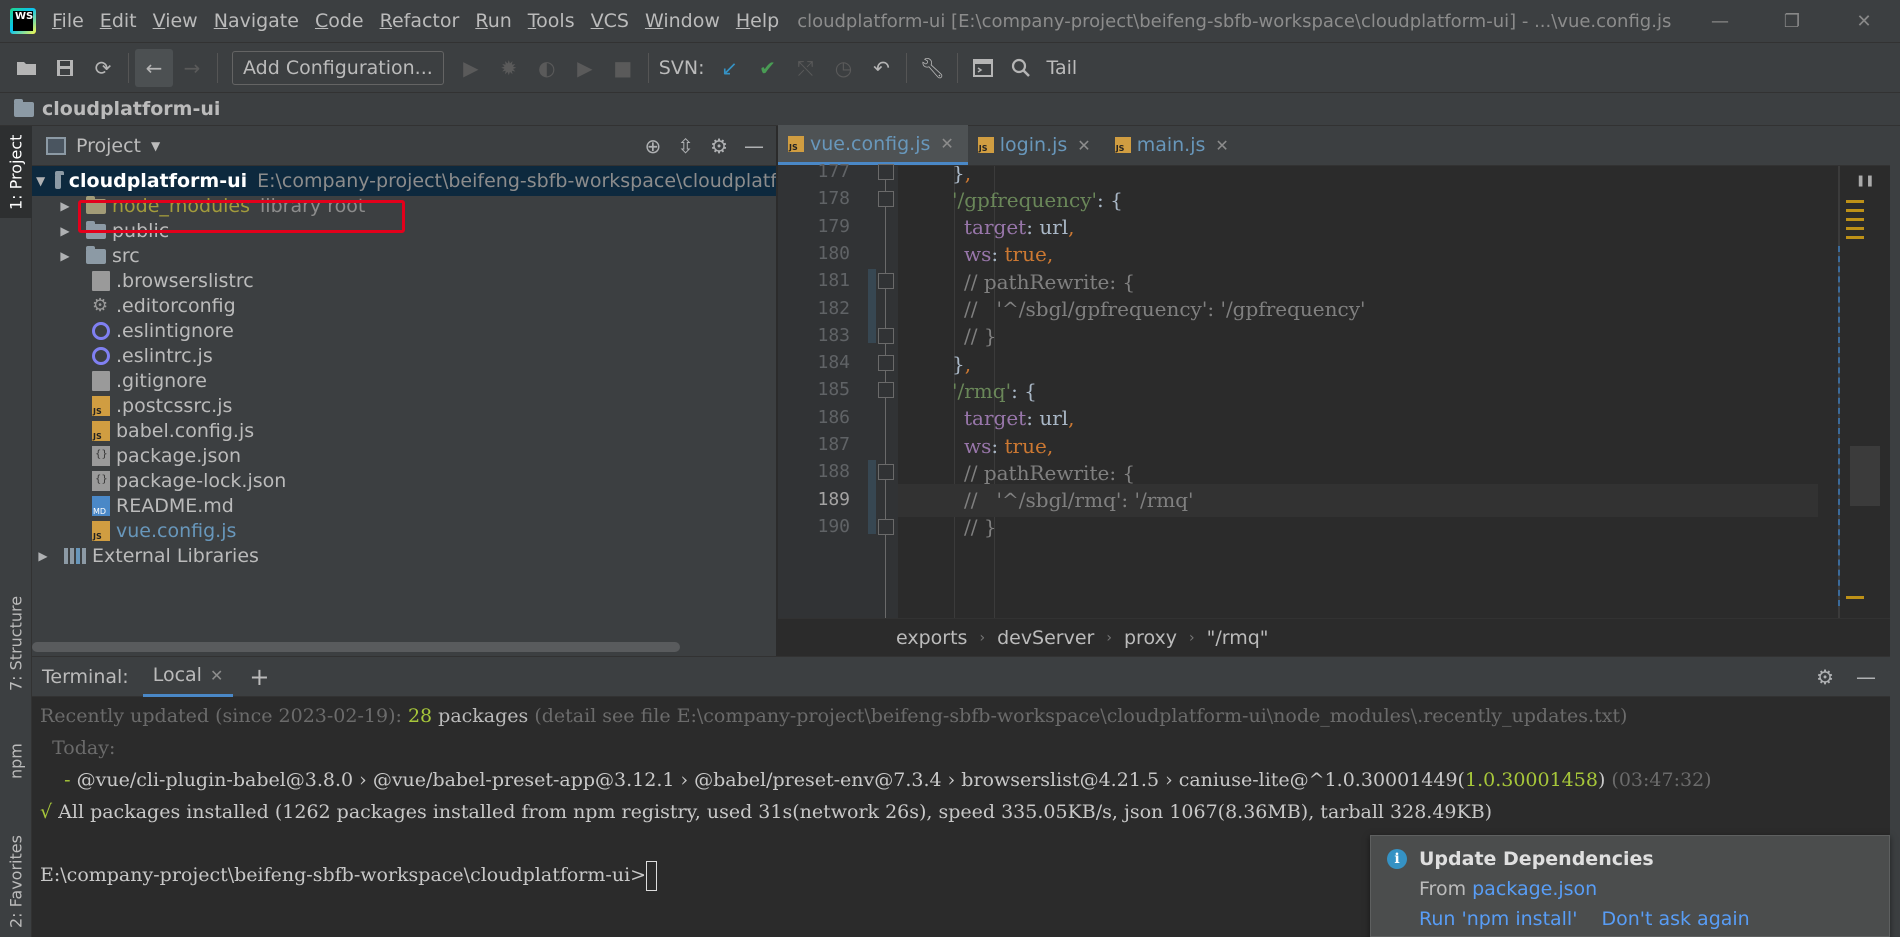 The image size is (1900, 937). Describe the element at coordinates (623, 68) in the screenshot. I see `stop-icon: ■` at that location.